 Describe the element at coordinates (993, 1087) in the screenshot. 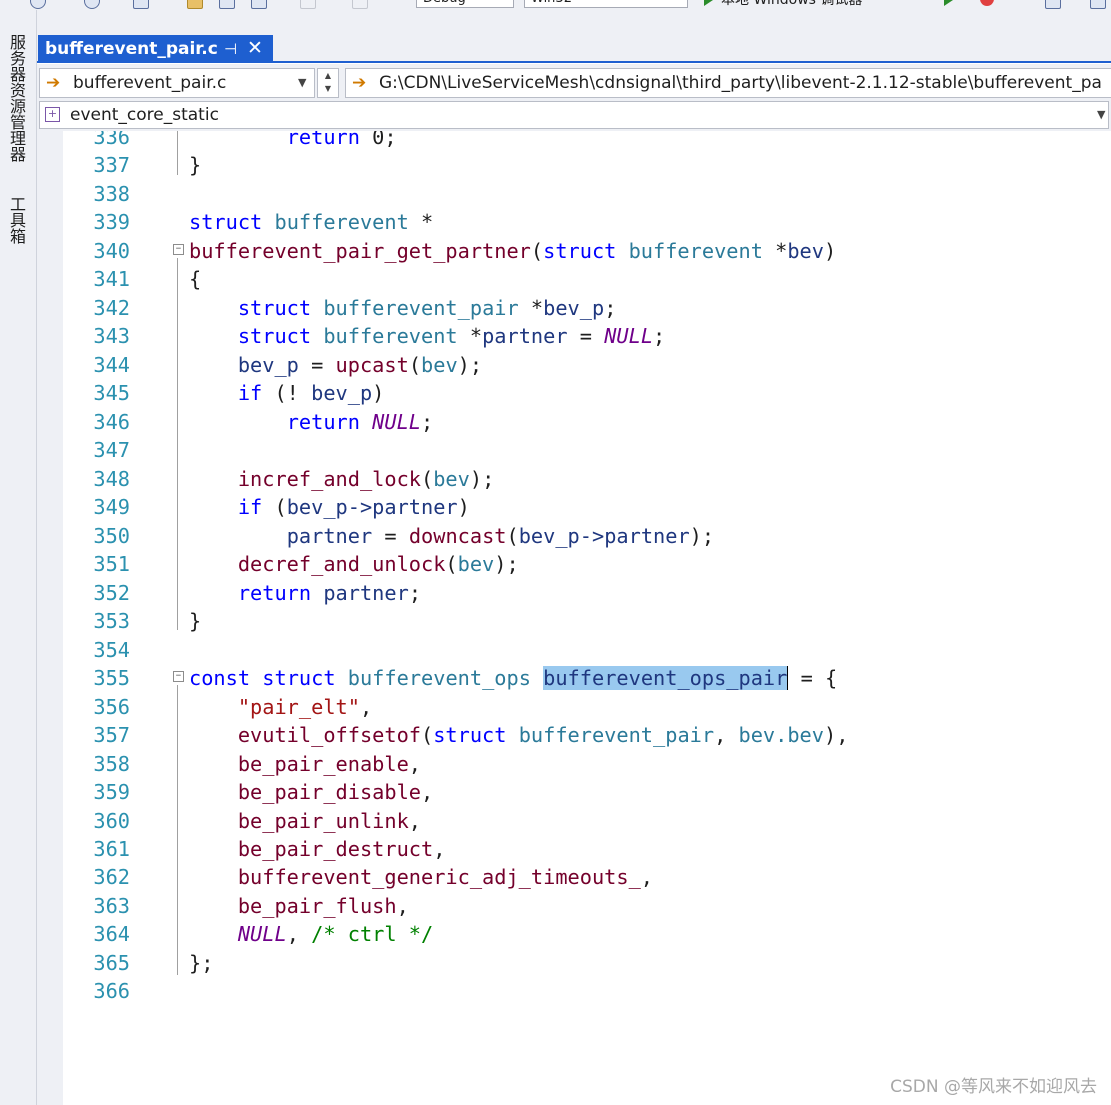

I see `watermark: CSDN @等风来不如迎风去` at that location.